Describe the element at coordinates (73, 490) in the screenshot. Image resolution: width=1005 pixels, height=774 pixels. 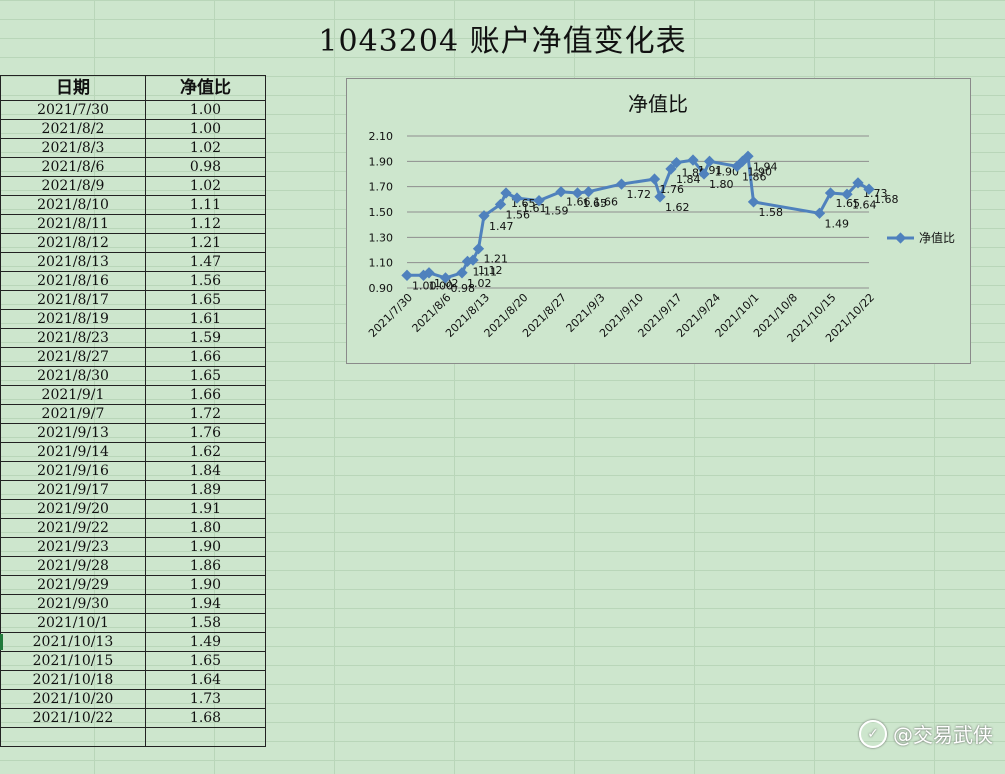
I see `cell-date: 2021/9/17` at that location.